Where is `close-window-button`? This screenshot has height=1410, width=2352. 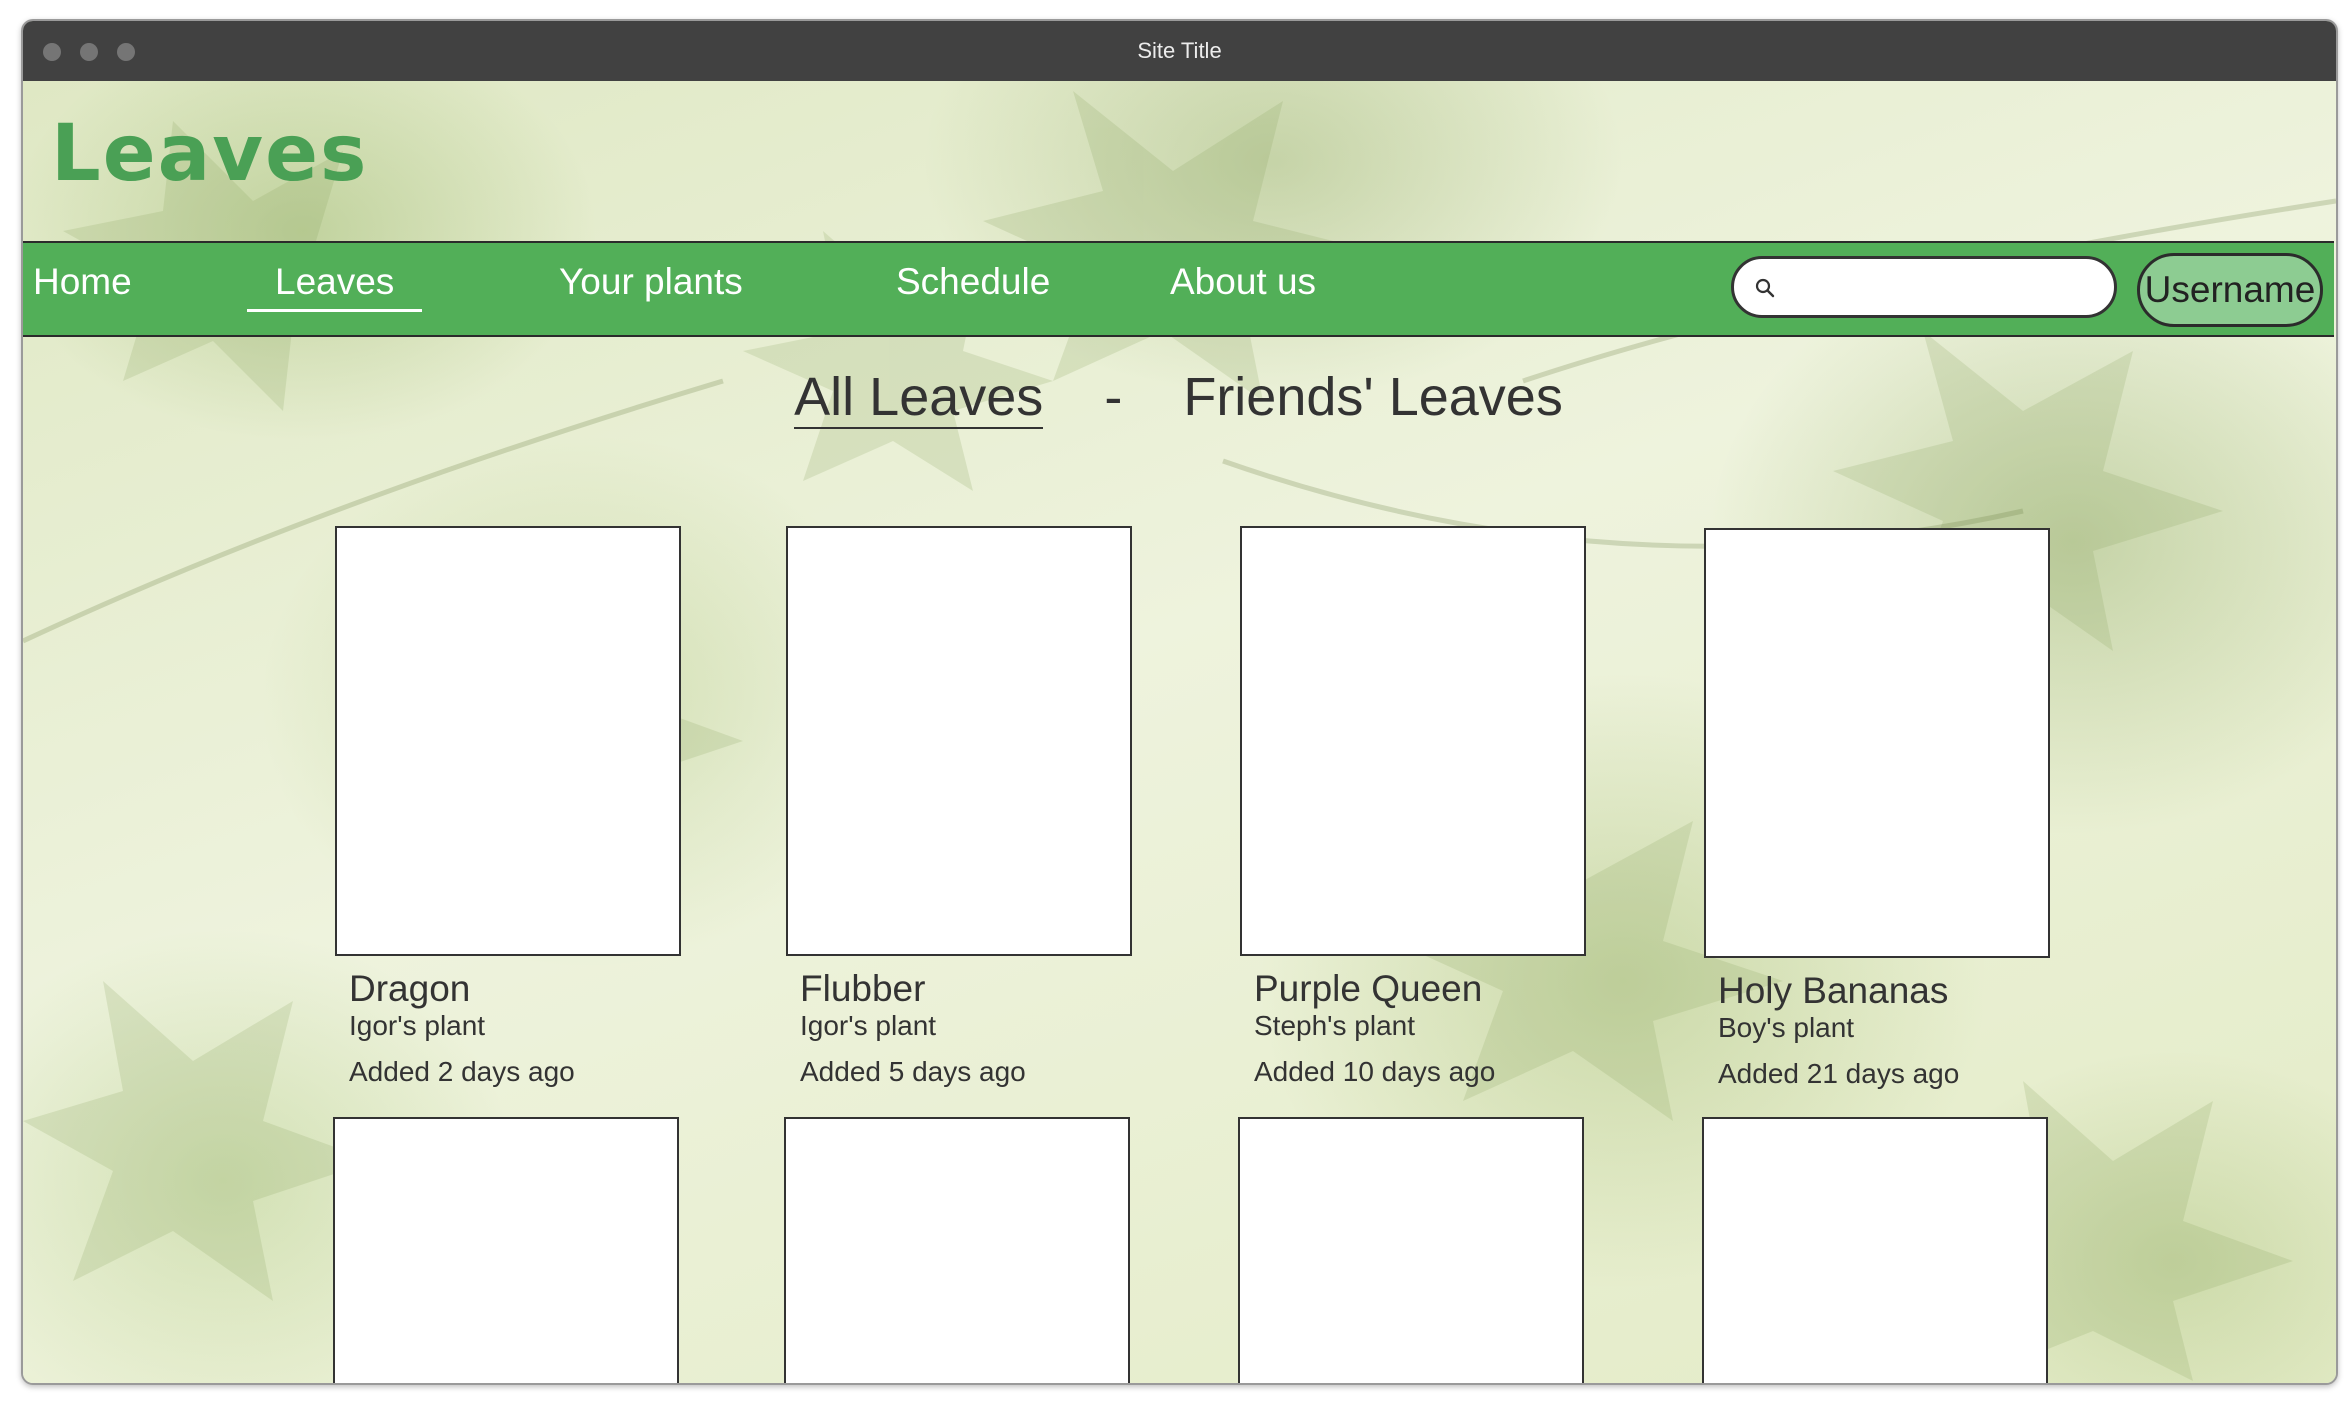 close-window-button is located at coordinates (52, 52).